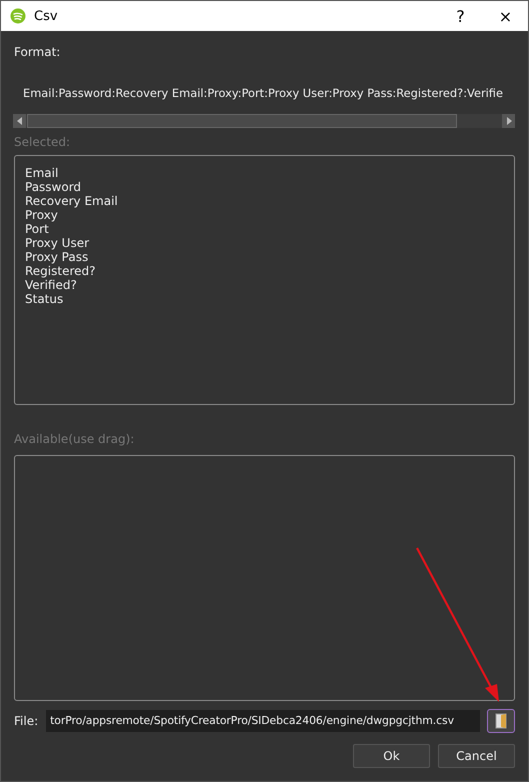  Describe the element at coordinates (509, 121) in the screenshot. I see `right-arrow-icon` at that location.